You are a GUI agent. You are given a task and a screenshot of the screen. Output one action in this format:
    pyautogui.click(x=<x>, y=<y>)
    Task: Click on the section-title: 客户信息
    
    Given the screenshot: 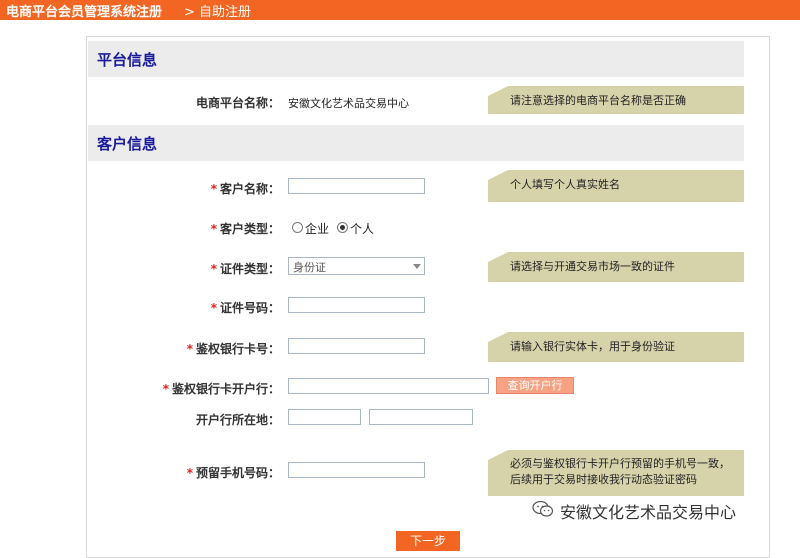 What is the action you would take?
    pyautogui.click(x=127, y=144)
    